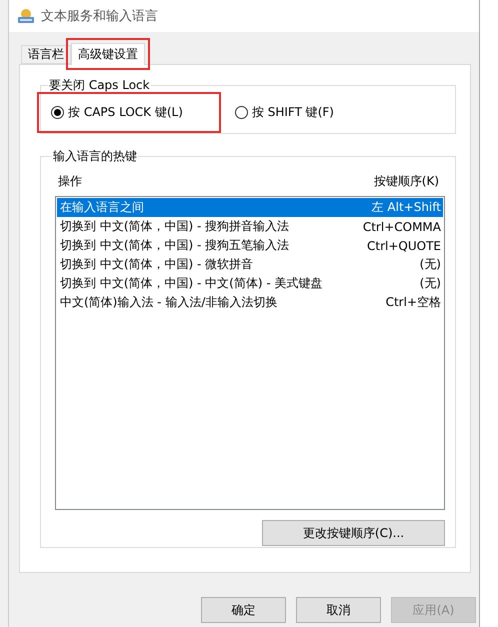 The height and width of the screenshot is (627, 498). Describe the element at coordinates (338, 610) in the screenshot. I see `dialog-button: 取消` at that location.